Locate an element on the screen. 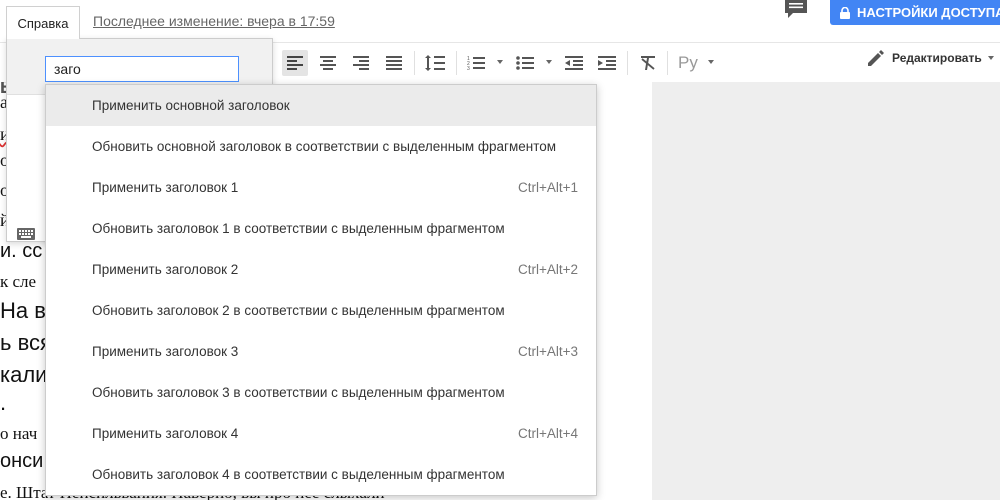 The image size is (1000, 500). decrease-indent-icon is located at coordinates (574, 63).